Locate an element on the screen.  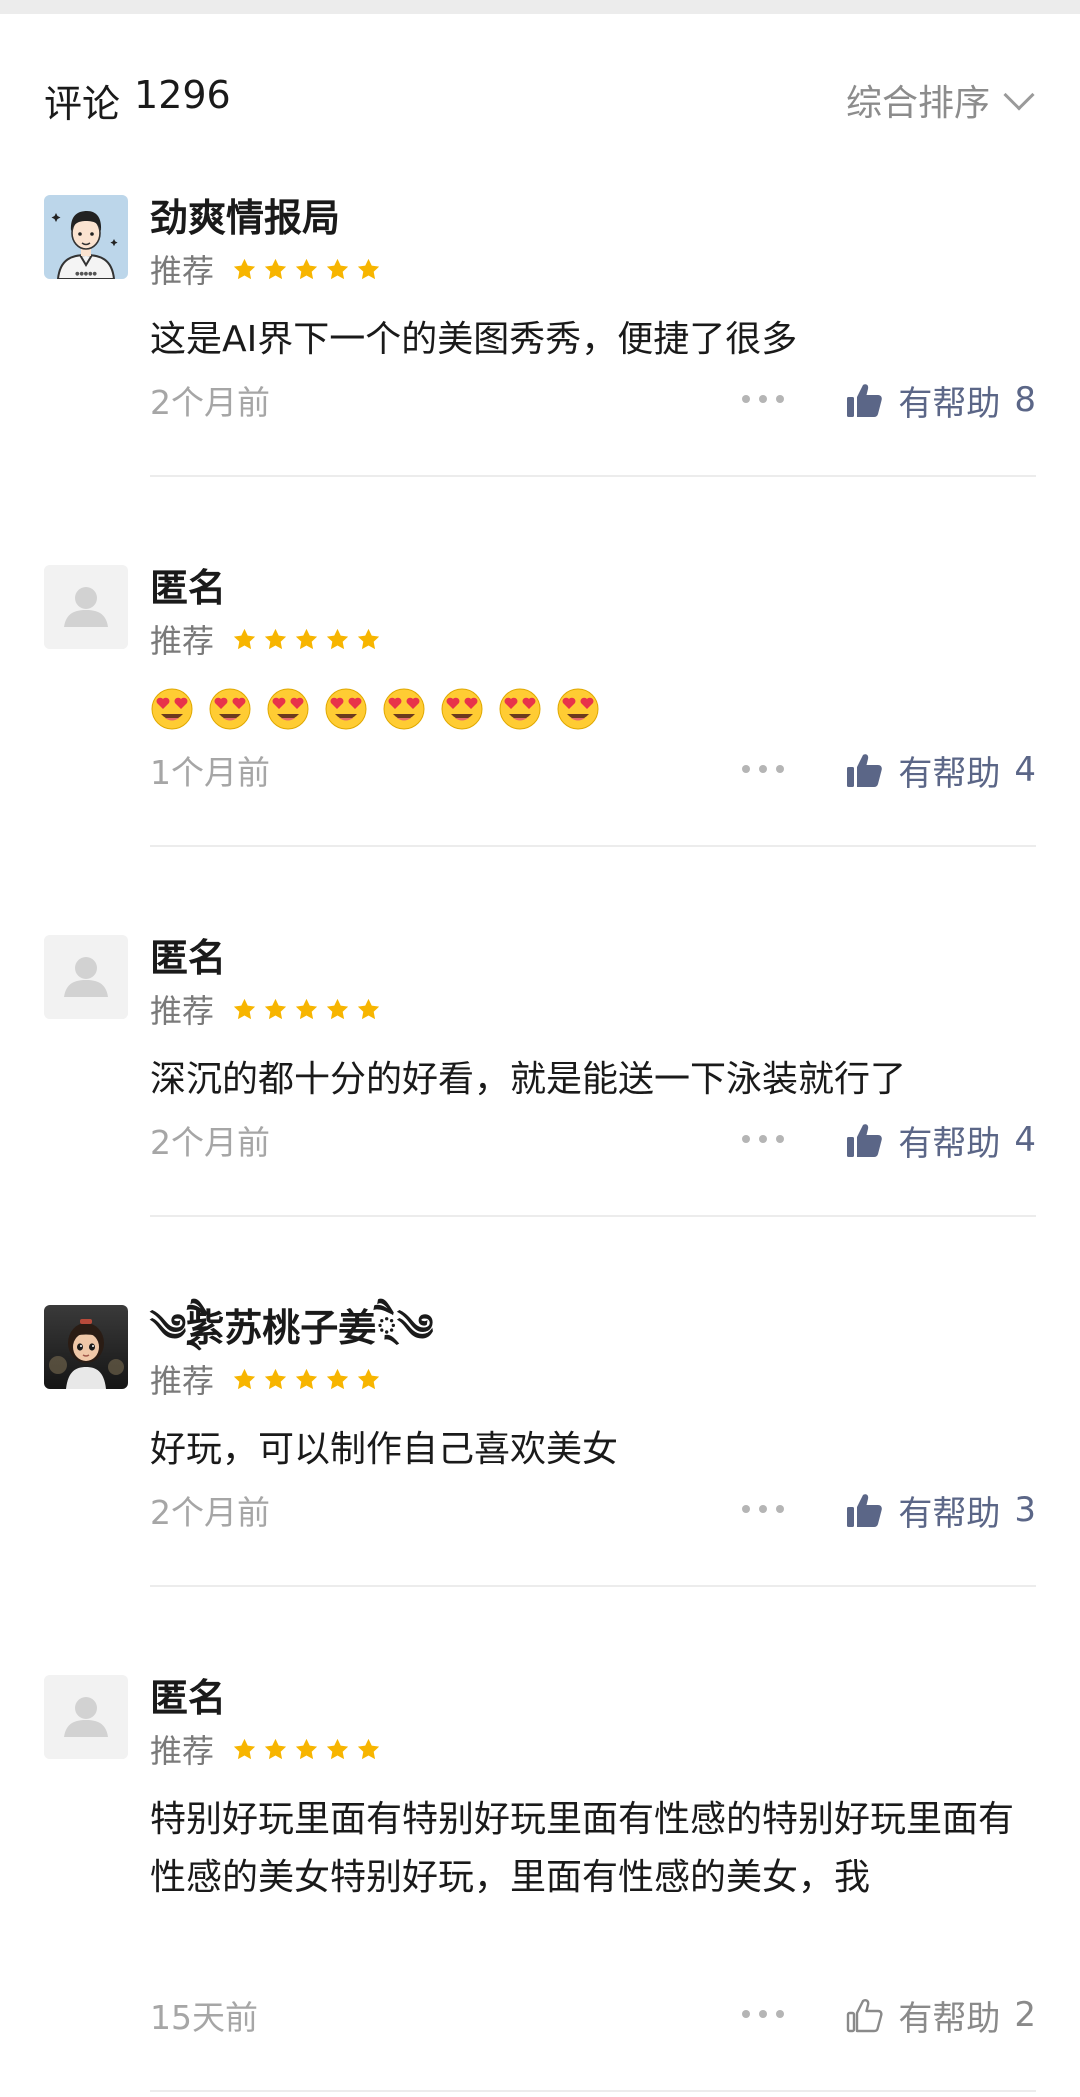
review-footer: 15天前 有帮助 2 is located at coordinates (593, 2015).